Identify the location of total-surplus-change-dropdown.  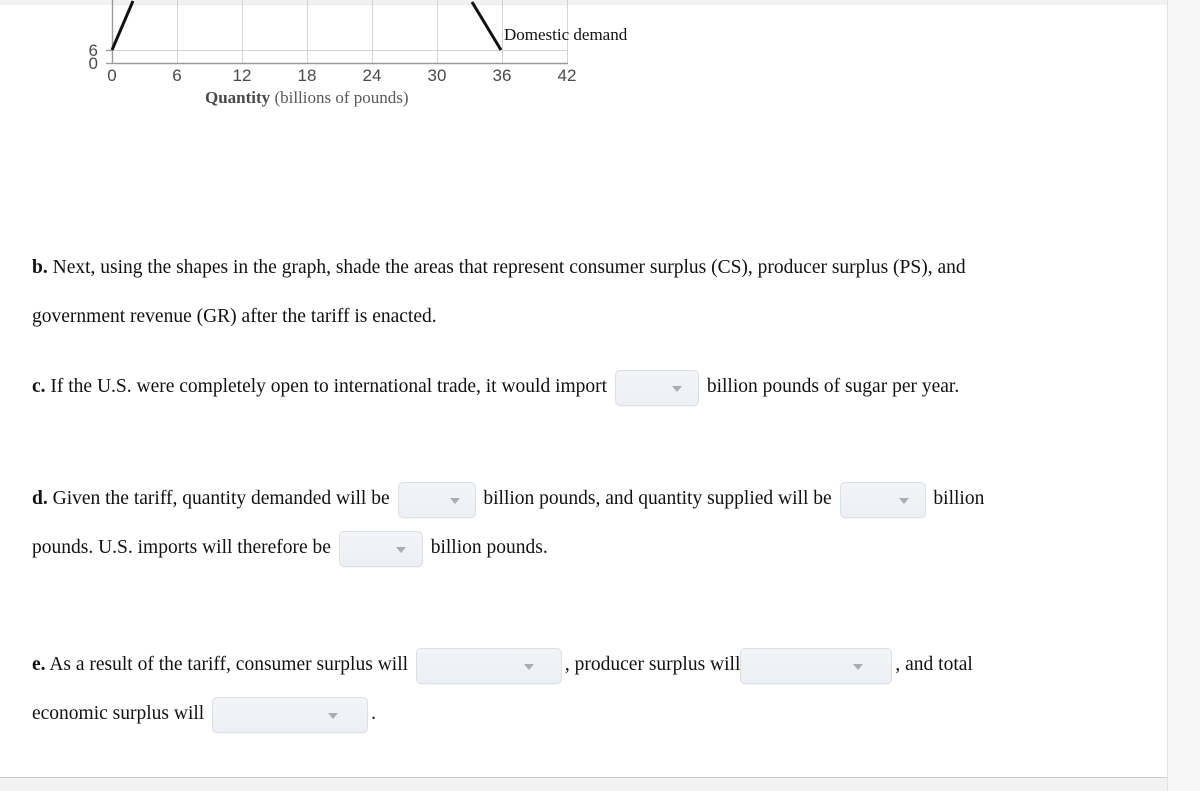
(290, 714).